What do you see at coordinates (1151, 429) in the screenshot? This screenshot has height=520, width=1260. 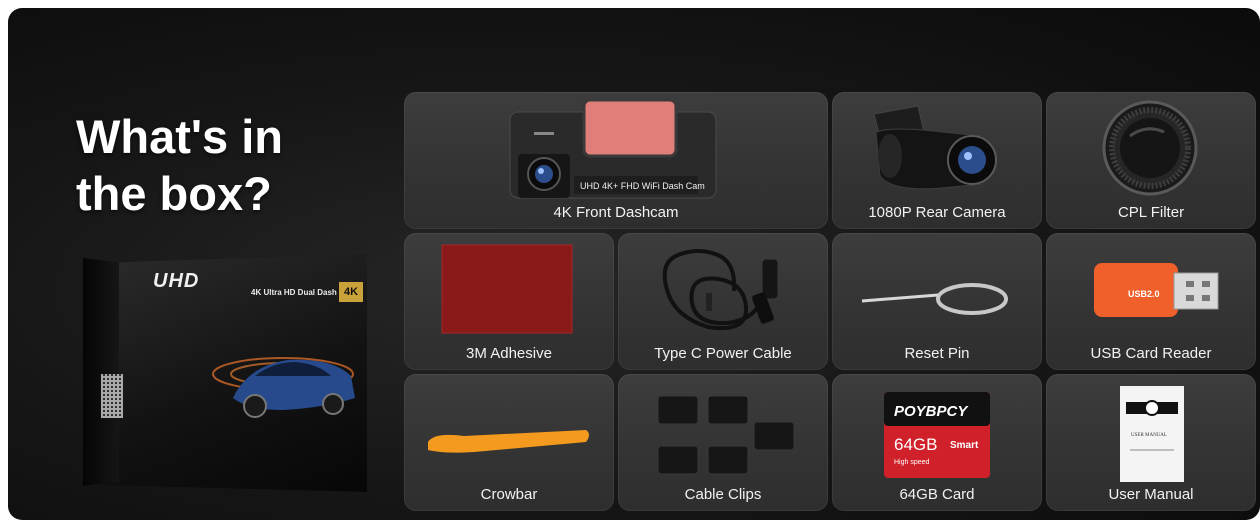 I see `user-manual-image: USER MANUAL` at bounding box center [1151, 429].